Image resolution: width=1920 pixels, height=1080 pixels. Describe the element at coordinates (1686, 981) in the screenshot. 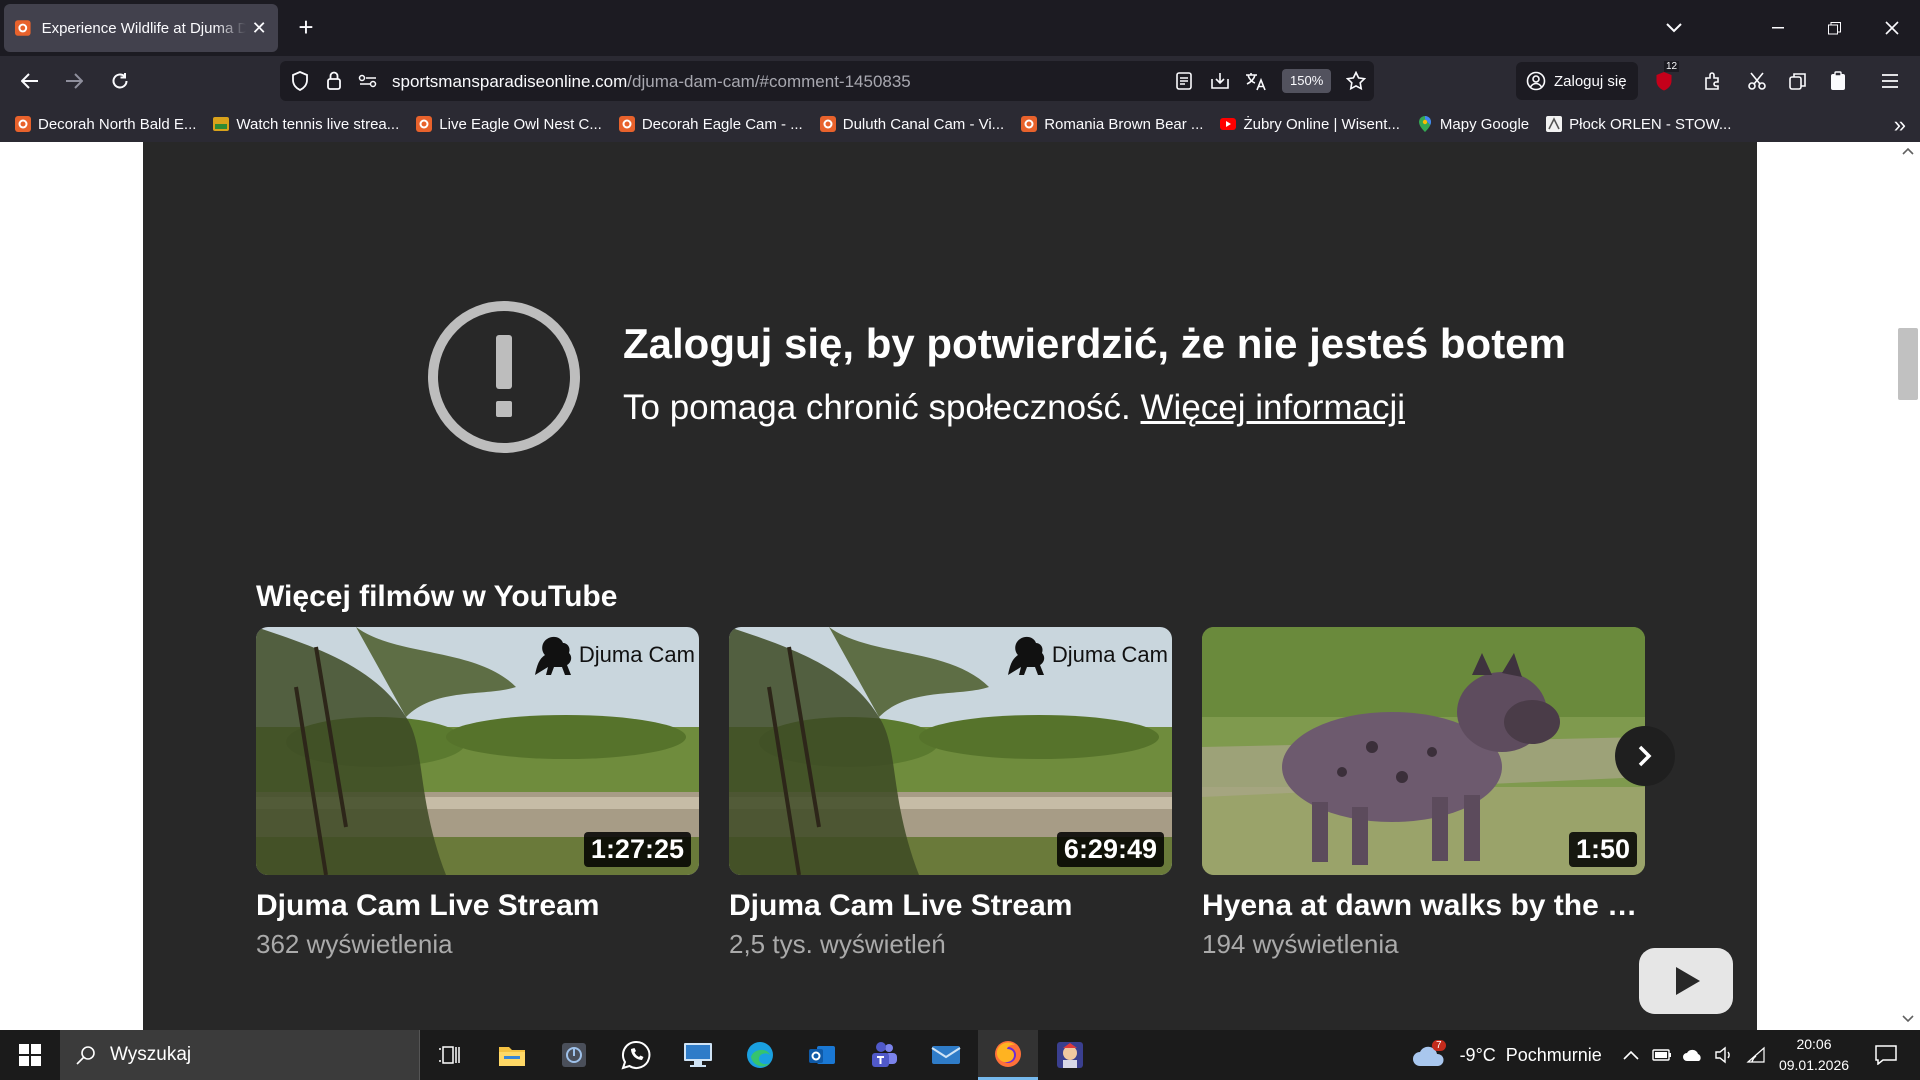

I see `youtube-logo-icon` at that location.